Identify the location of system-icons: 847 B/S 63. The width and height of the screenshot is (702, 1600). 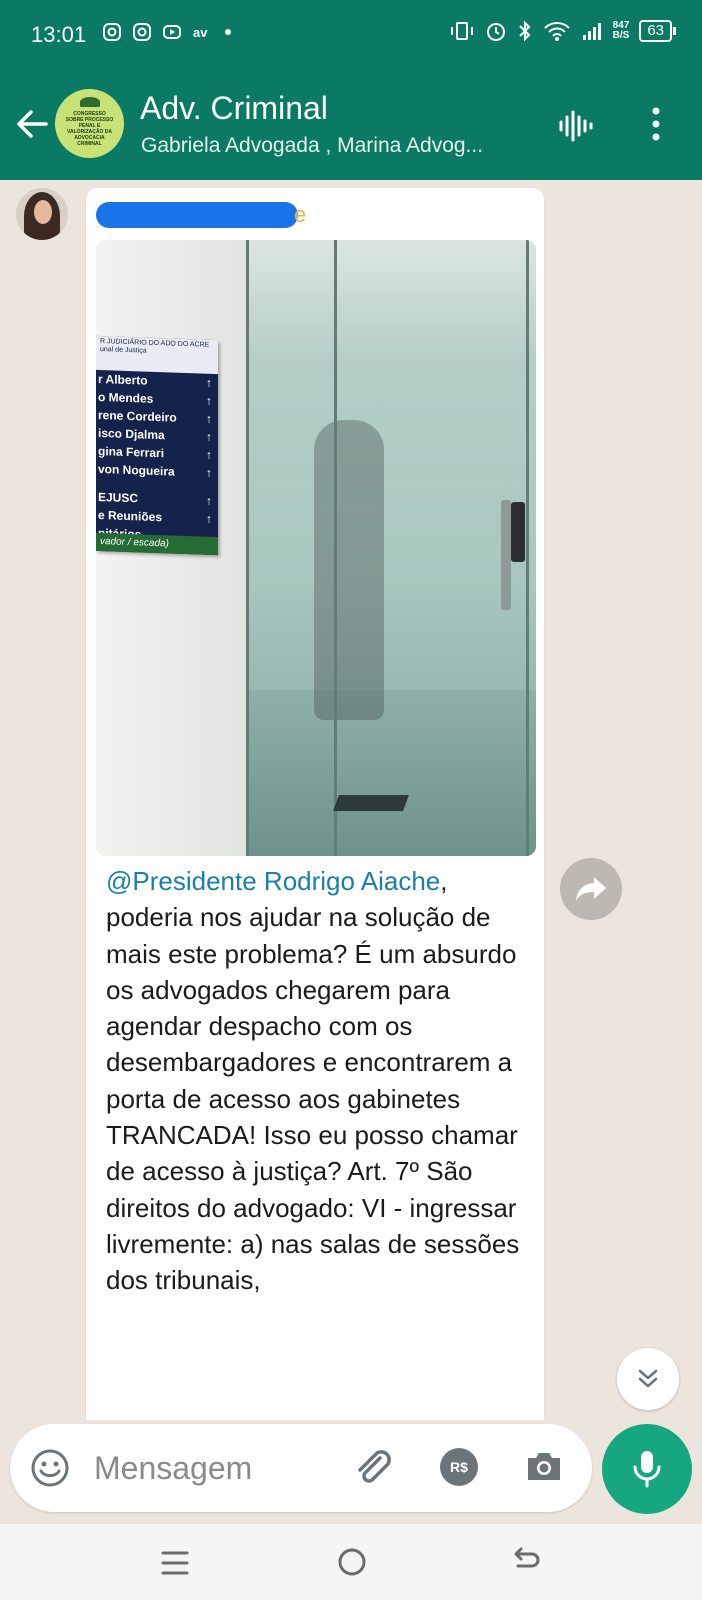
(562, 31).